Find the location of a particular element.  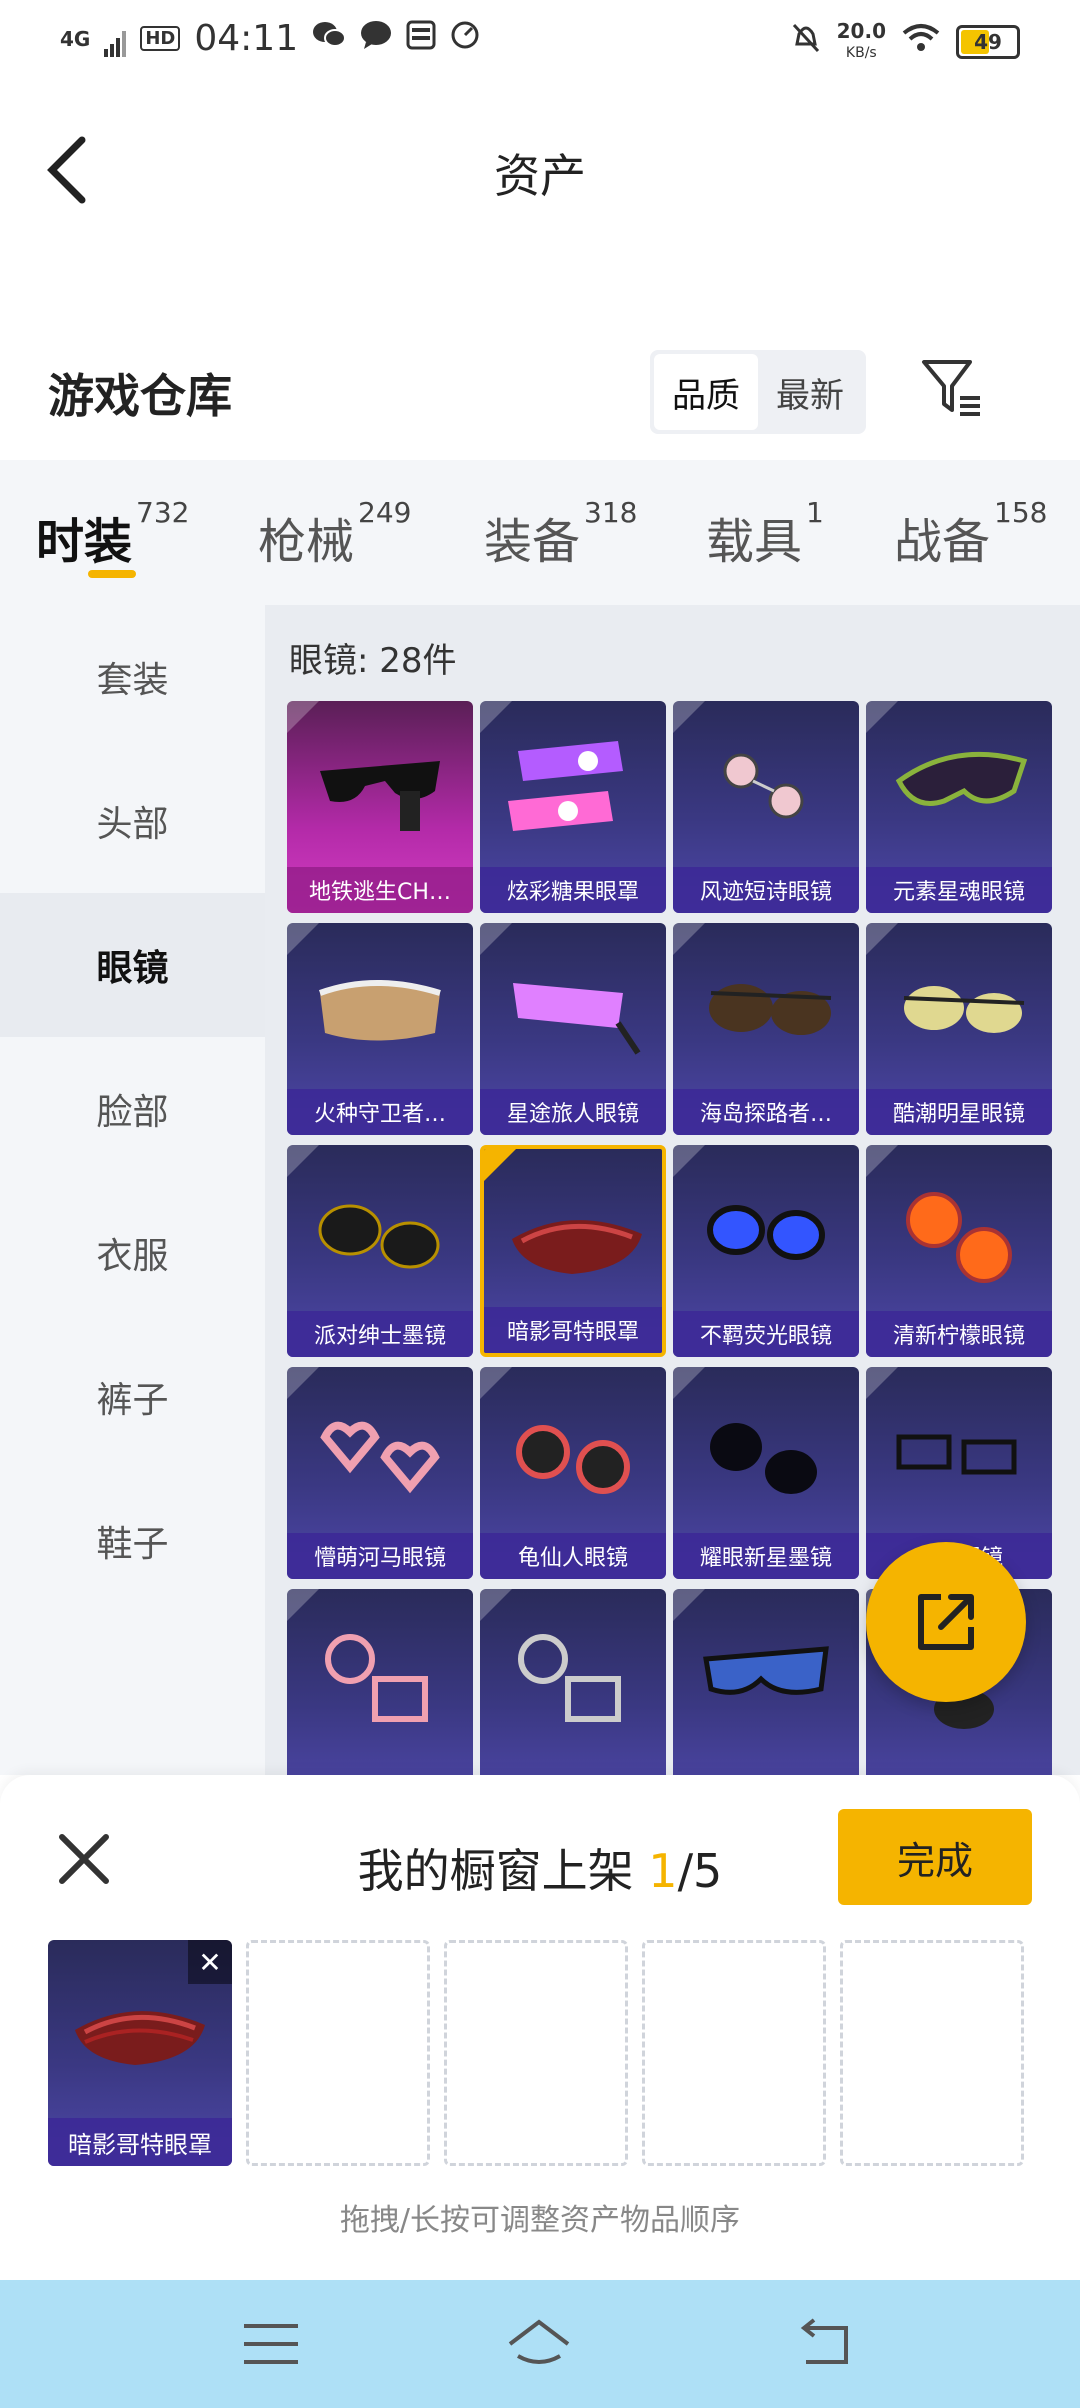

sort-quality-button: 品质 is located at coordinates (706, 392).